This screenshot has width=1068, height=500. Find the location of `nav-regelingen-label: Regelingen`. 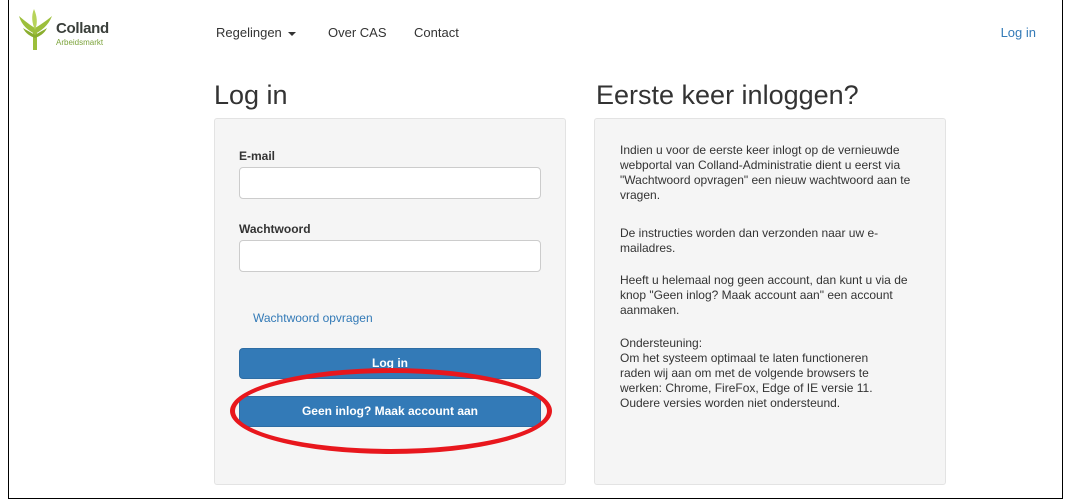

nav-regelingen-label: Regelingen is located at coordinates (249, 32).